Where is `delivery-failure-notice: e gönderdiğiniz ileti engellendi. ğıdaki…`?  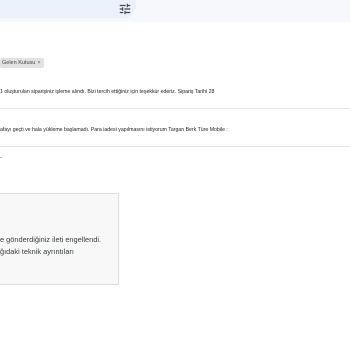
delivery-failure-notice: e gönderdiğiniz ileti engellendi. ğıdaki… is located at coordinates (59, 239).